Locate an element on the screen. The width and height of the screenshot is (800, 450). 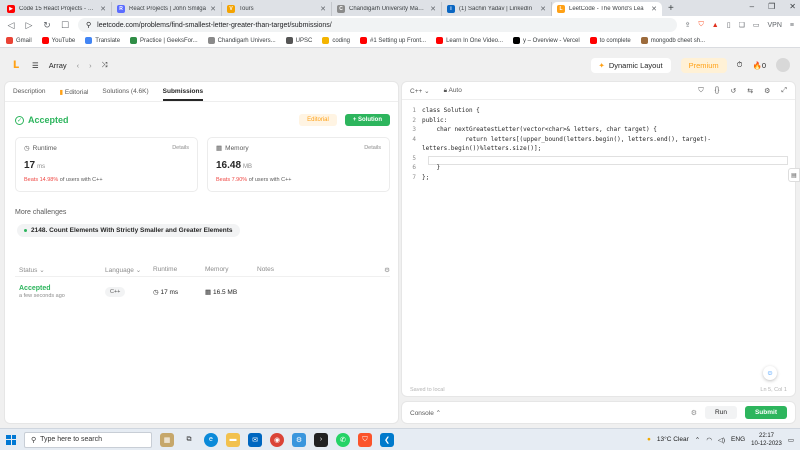
bookmark-item: coding is located at coordinates (336, 40).